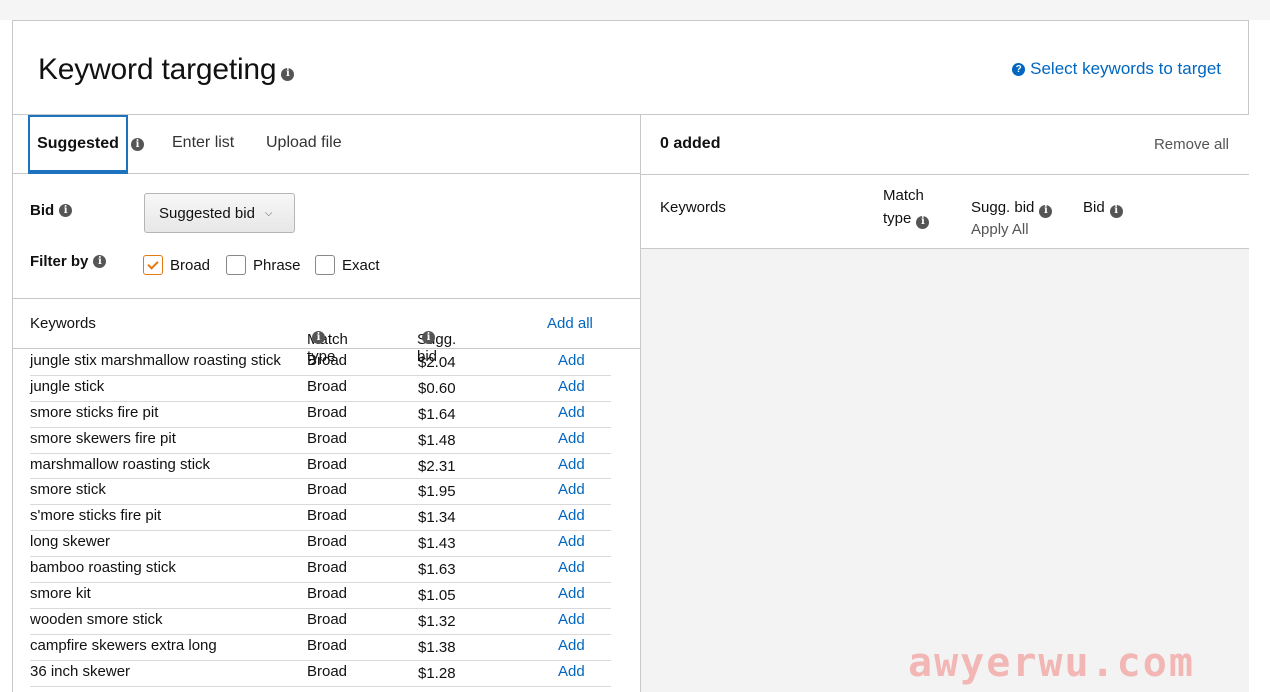  What do you see at coordinates (100, 261) in the screenshot?
I see `filter-info-icon: i` at bounding box center [100, 261].